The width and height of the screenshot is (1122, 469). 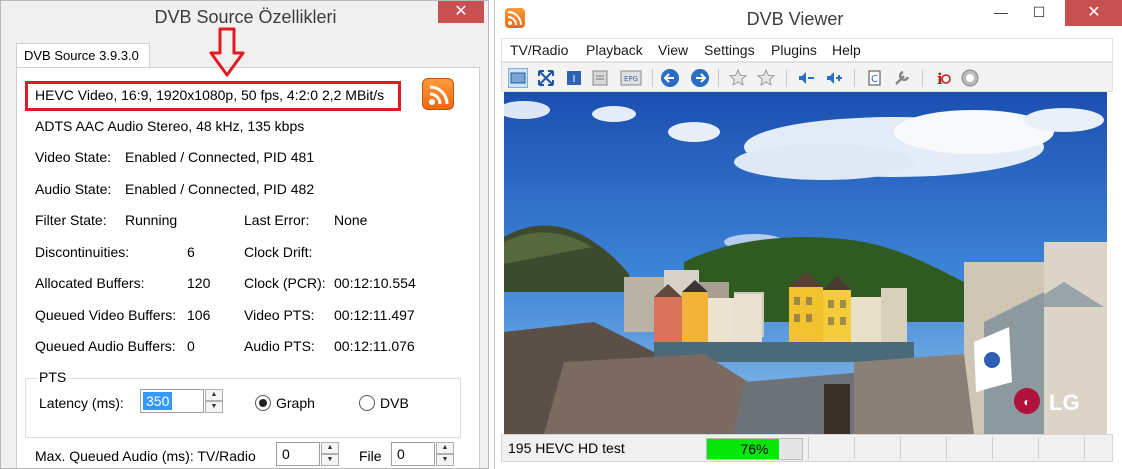 I want to click on status-bar: 195 HEVC HD test 76%, so click(x=807, y=448).